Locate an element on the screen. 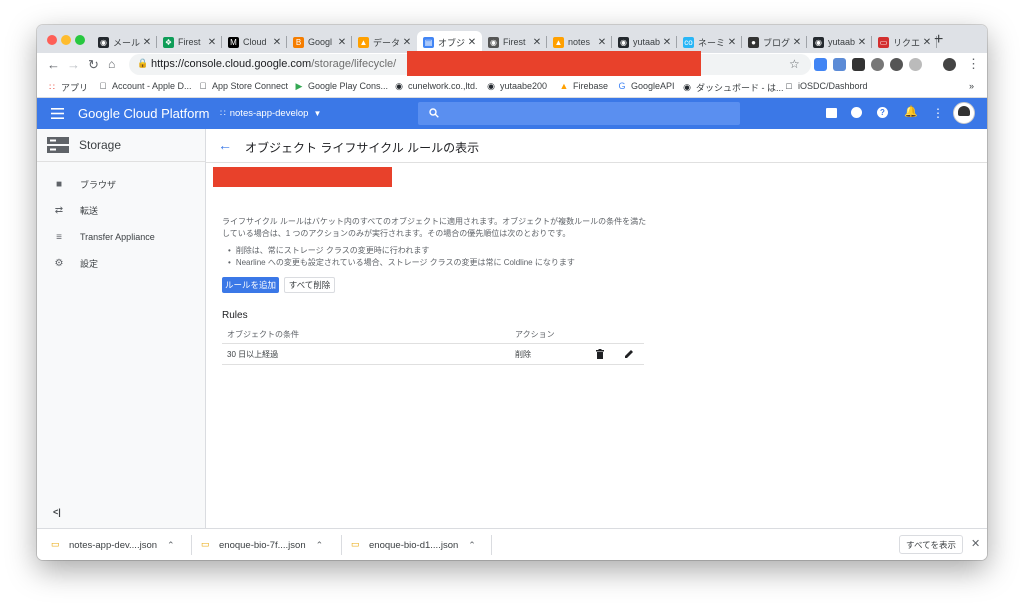 Image resolution: width=1024 pixels, height=609 pixels. bookmark-item:  App Store Connect is located at coordinates (243, 86).